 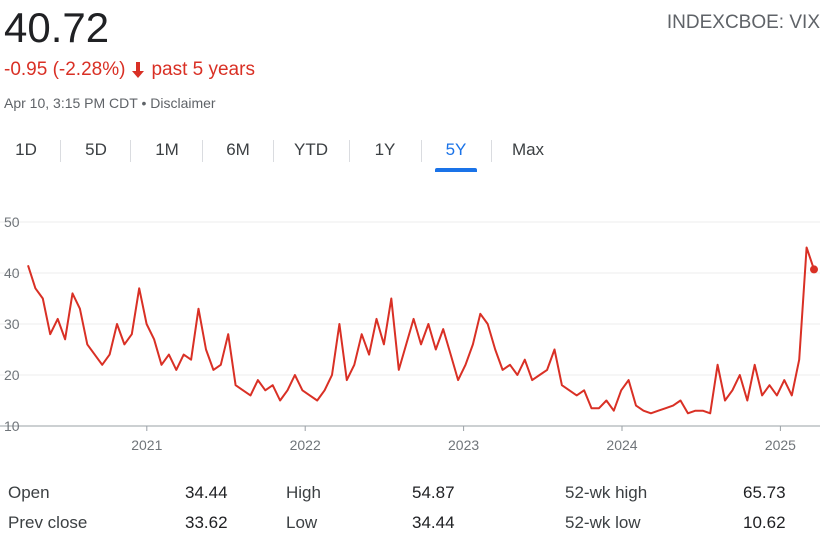 I want to click on y-tick-label: 10, so click(x=12, y=426).